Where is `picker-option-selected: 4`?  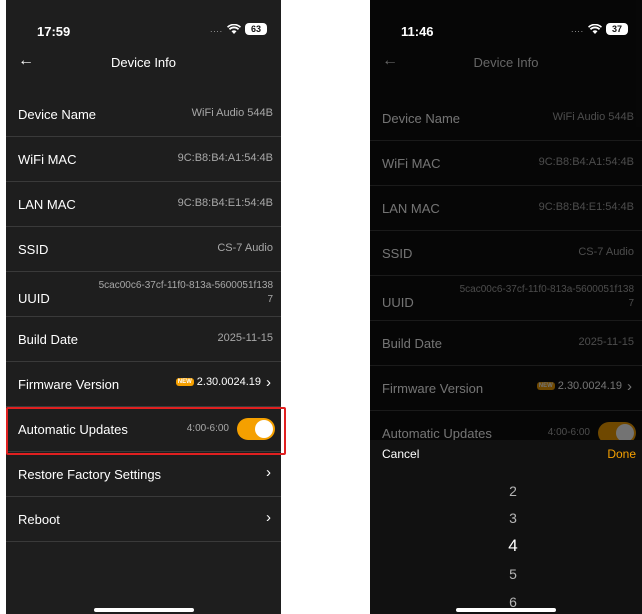 picker-option-selected: 4 is located at coordinates (506, 546).